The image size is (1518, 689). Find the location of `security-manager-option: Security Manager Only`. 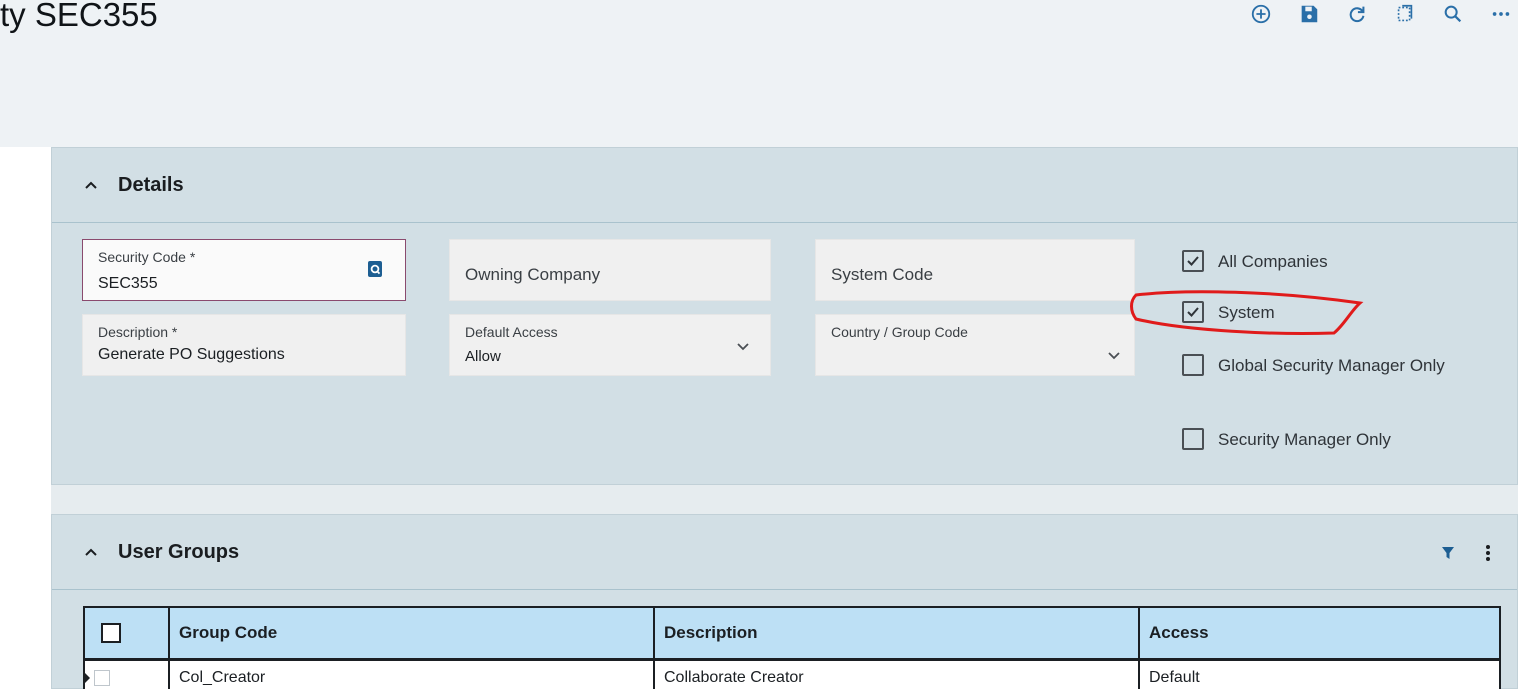

security-manager-option: Security Manager Only is located at coordinates (1315, 440).